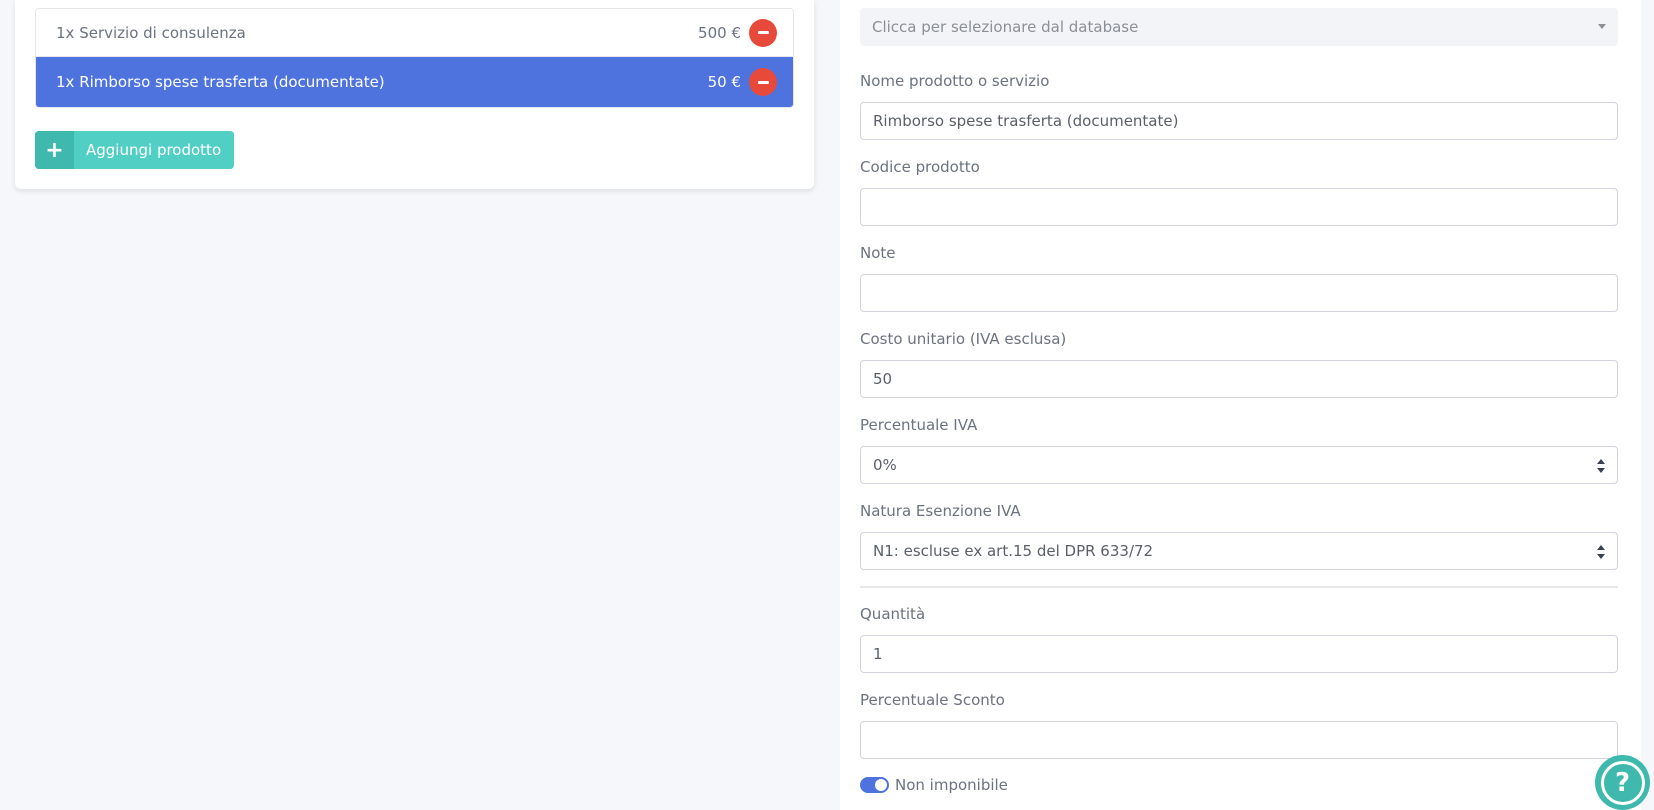  I want to click on question-circle-icon: ?, so click(1622, 782).